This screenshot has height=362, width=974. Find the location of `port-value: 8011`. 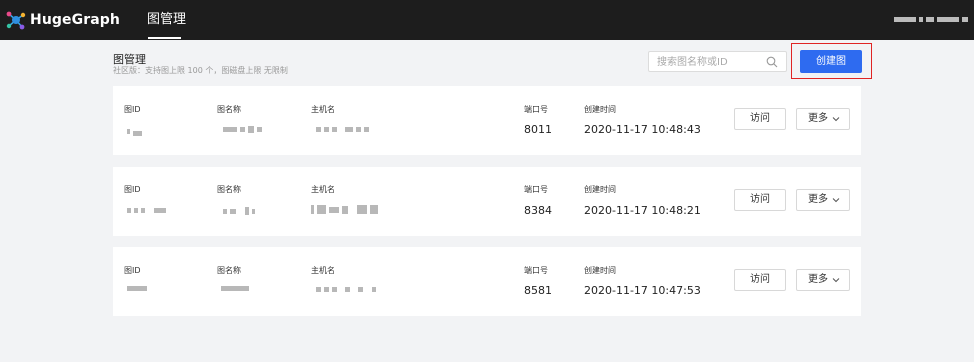

port-value: 8011 is located at coordinates (538, 129).